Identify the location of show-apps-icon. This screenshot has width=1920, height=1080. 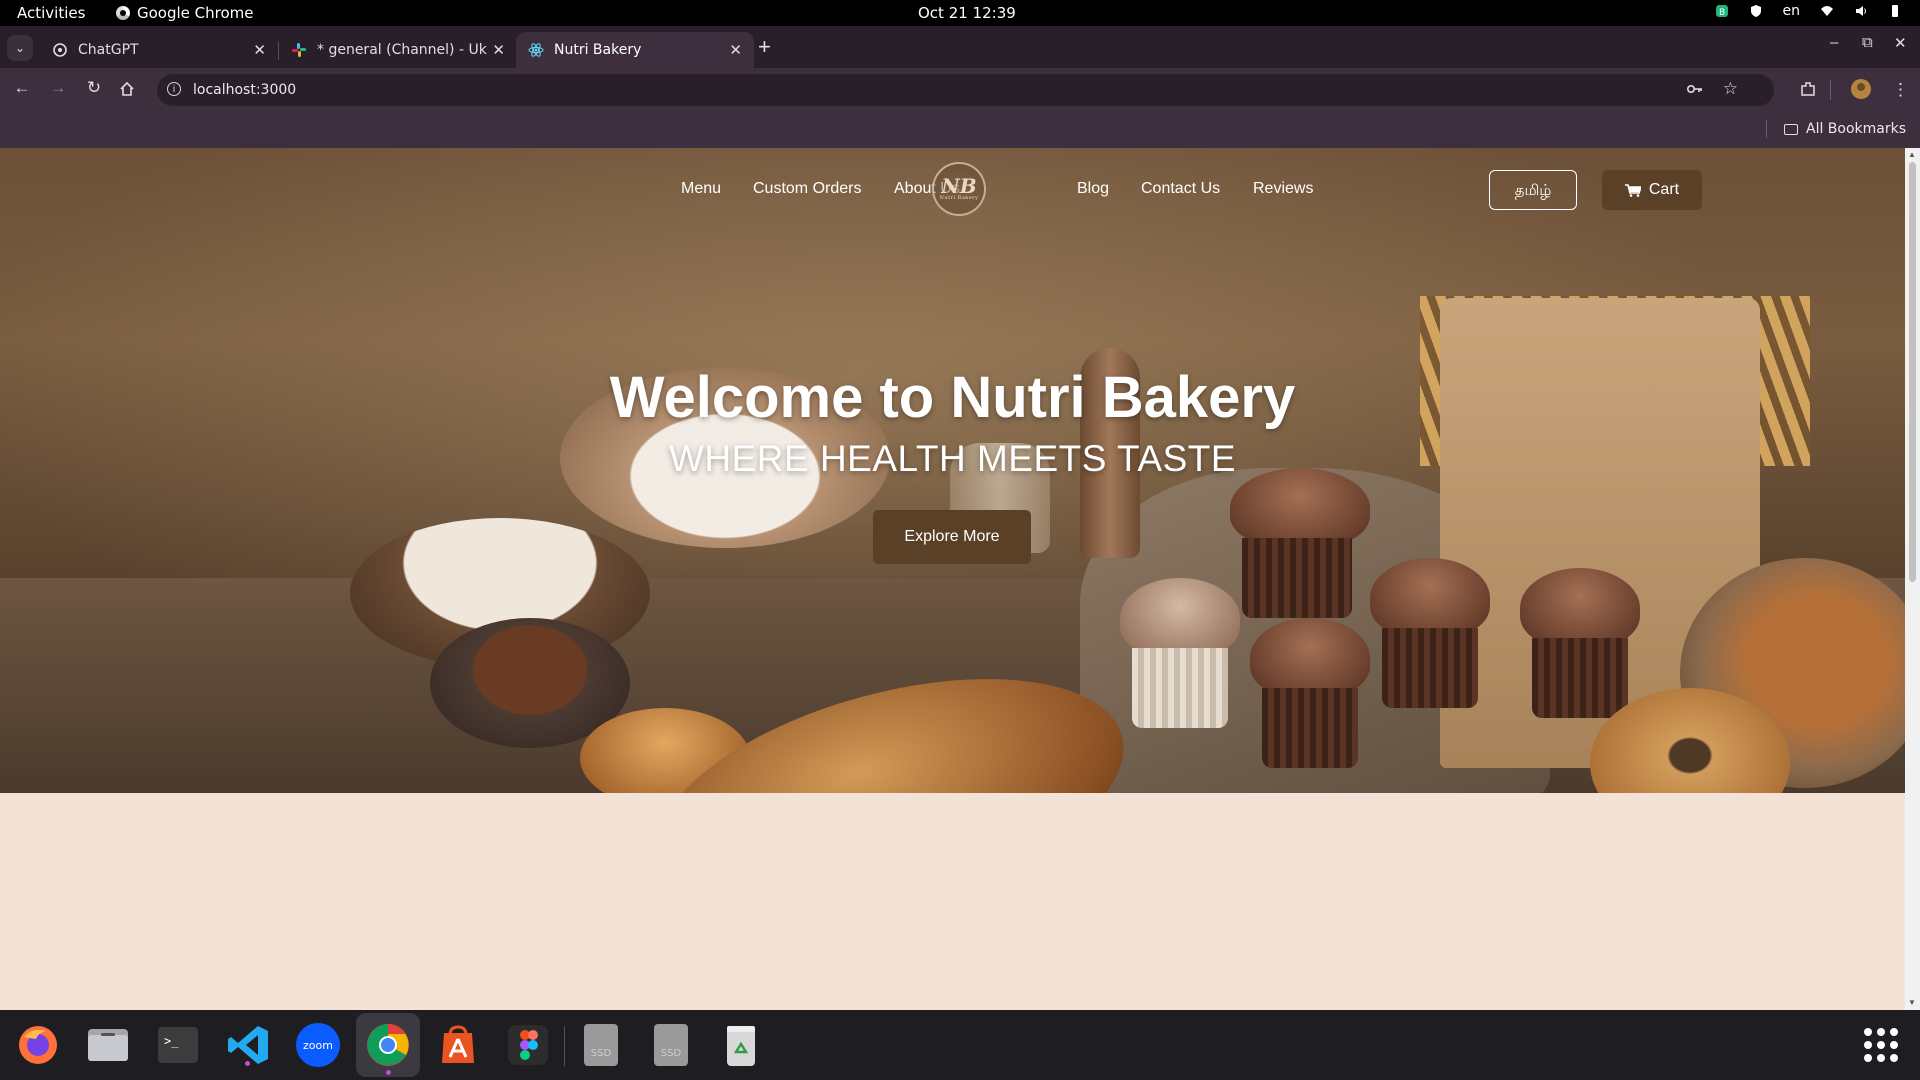
(1881, 1045).